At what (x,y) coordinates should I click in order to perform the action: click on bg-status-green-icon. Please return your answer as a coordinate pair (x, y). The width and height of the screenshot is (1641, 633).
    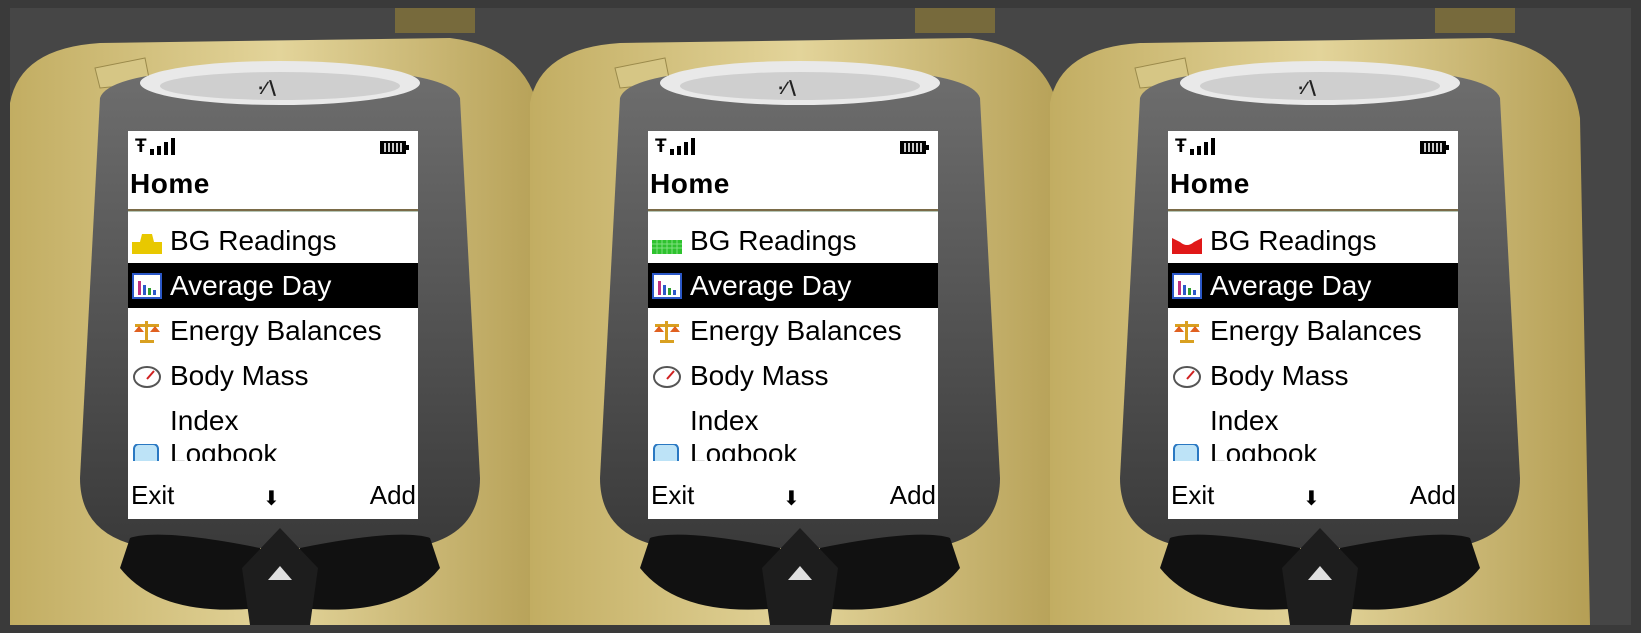
    Looking at the image, I should click on (667, 247).